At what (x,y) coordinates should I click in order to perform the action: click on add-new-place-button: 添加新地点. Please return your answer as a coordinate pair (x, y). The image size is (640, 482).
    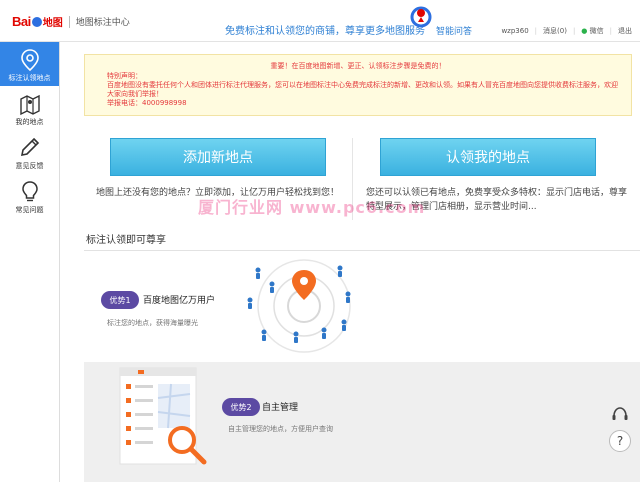
    Looking at the image, I should click on (218, 157).